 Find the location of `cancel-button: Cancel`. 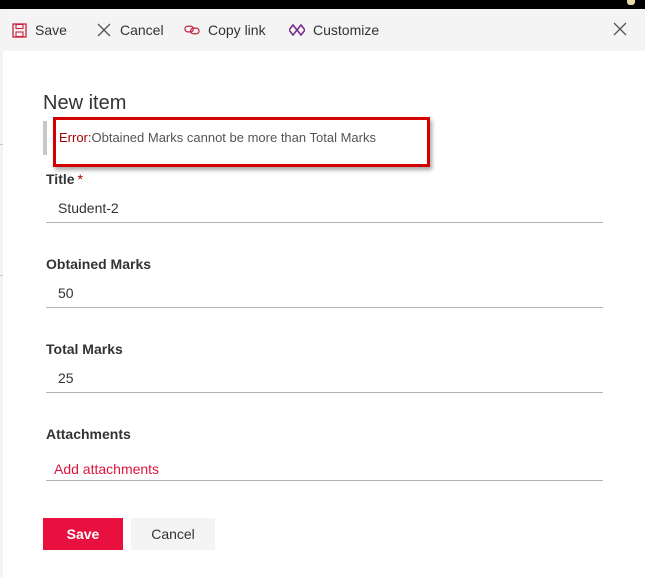

cancel-button: Cancel is located at coordinates (173, 534).